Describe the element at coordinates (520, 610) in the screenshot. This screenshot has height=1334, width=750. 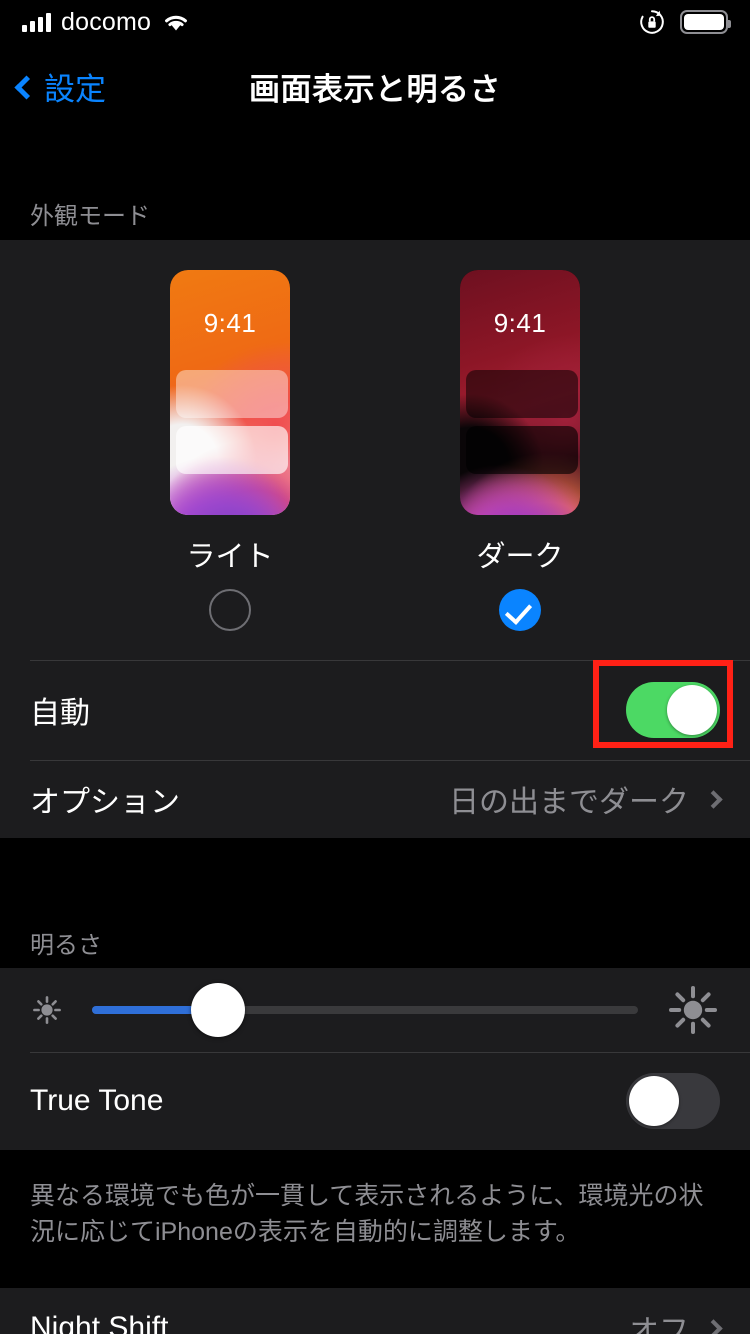
I see `dark-mode-radio` at that location.